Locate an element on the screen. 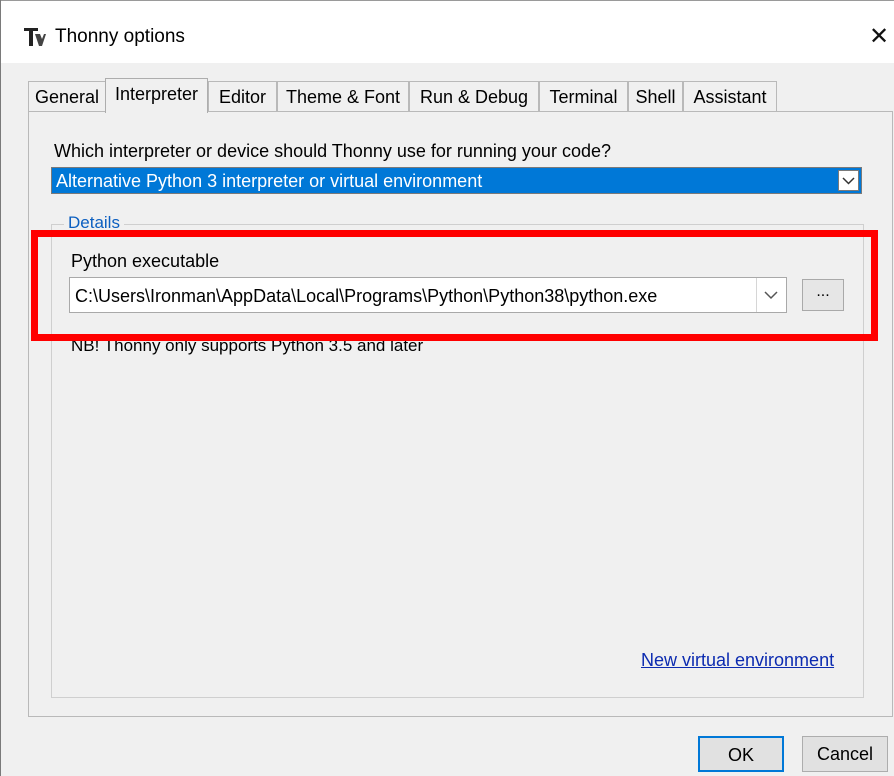 The width and height of the screenshot is (894, 776). ok-button: OK is located at coordinates (741, 754).